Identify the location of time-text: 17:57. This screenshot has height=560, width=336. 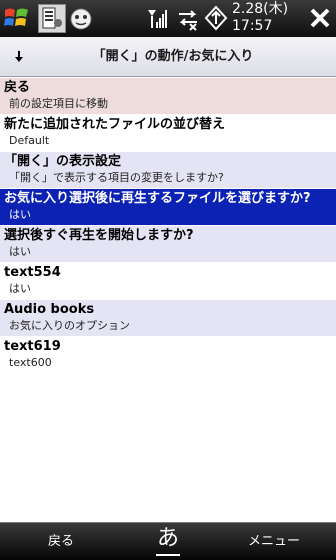
(252, 26).